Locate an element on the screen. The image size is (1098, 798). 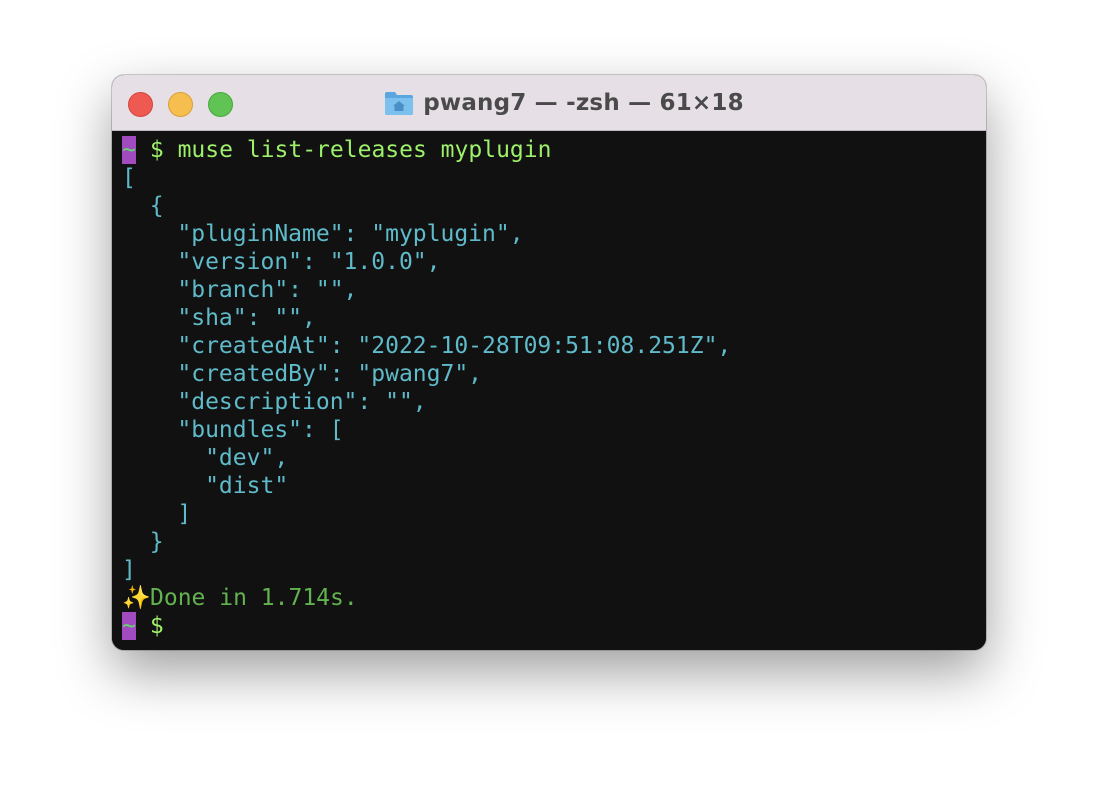
done-line: ✨Done in 1.714s. is located at coordinates (554, 598).